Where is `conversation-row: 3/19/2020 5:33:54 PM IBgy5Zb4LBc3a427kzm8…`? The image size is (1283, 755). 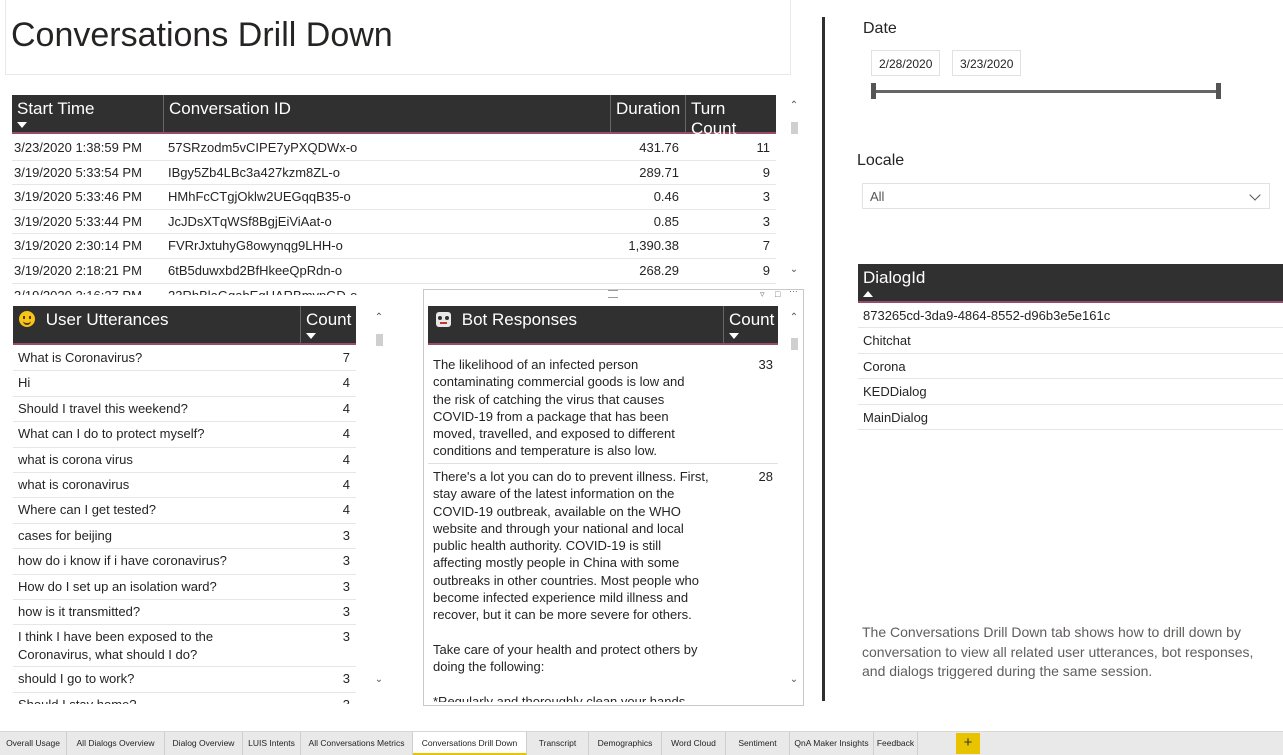
conversation-row: 3/19/2020 5:33:54 PM IBgy5Zb4LBc3a427kzm8… is located at coordinates (394, 173).